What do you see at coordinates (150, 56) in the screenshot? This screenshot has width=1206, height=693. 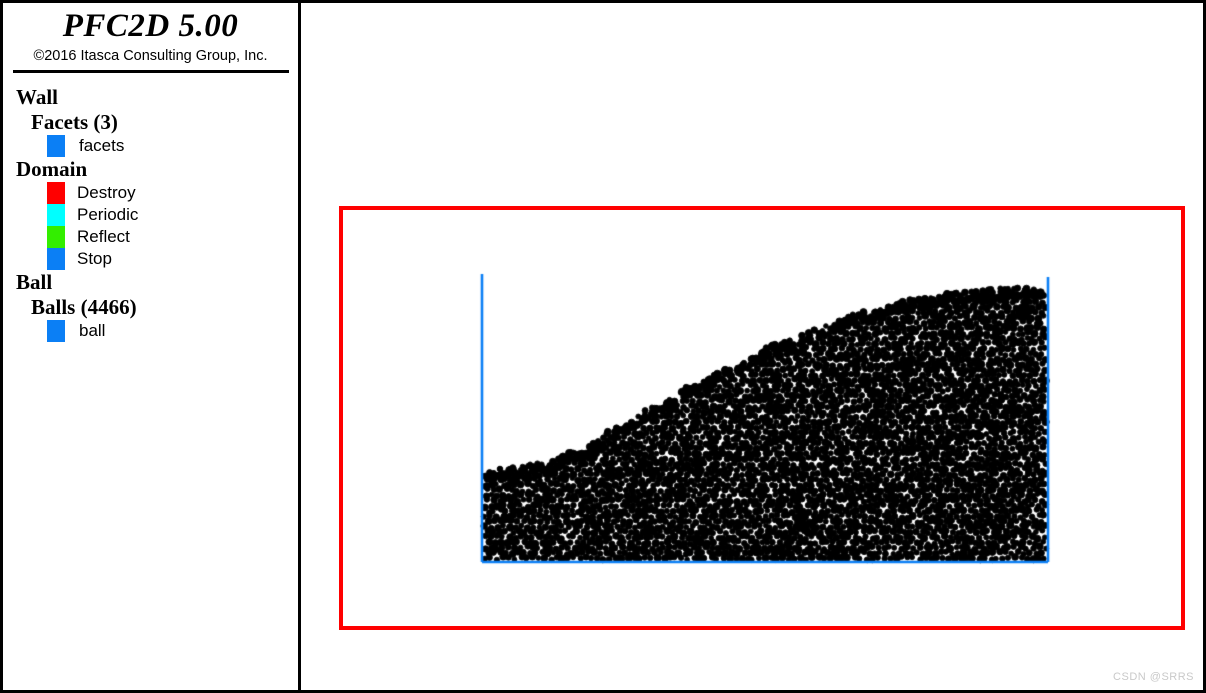 I see `copyright-text: ©2016 Itasca Consulting Group, Inc.` at bounding box center [150, 56].